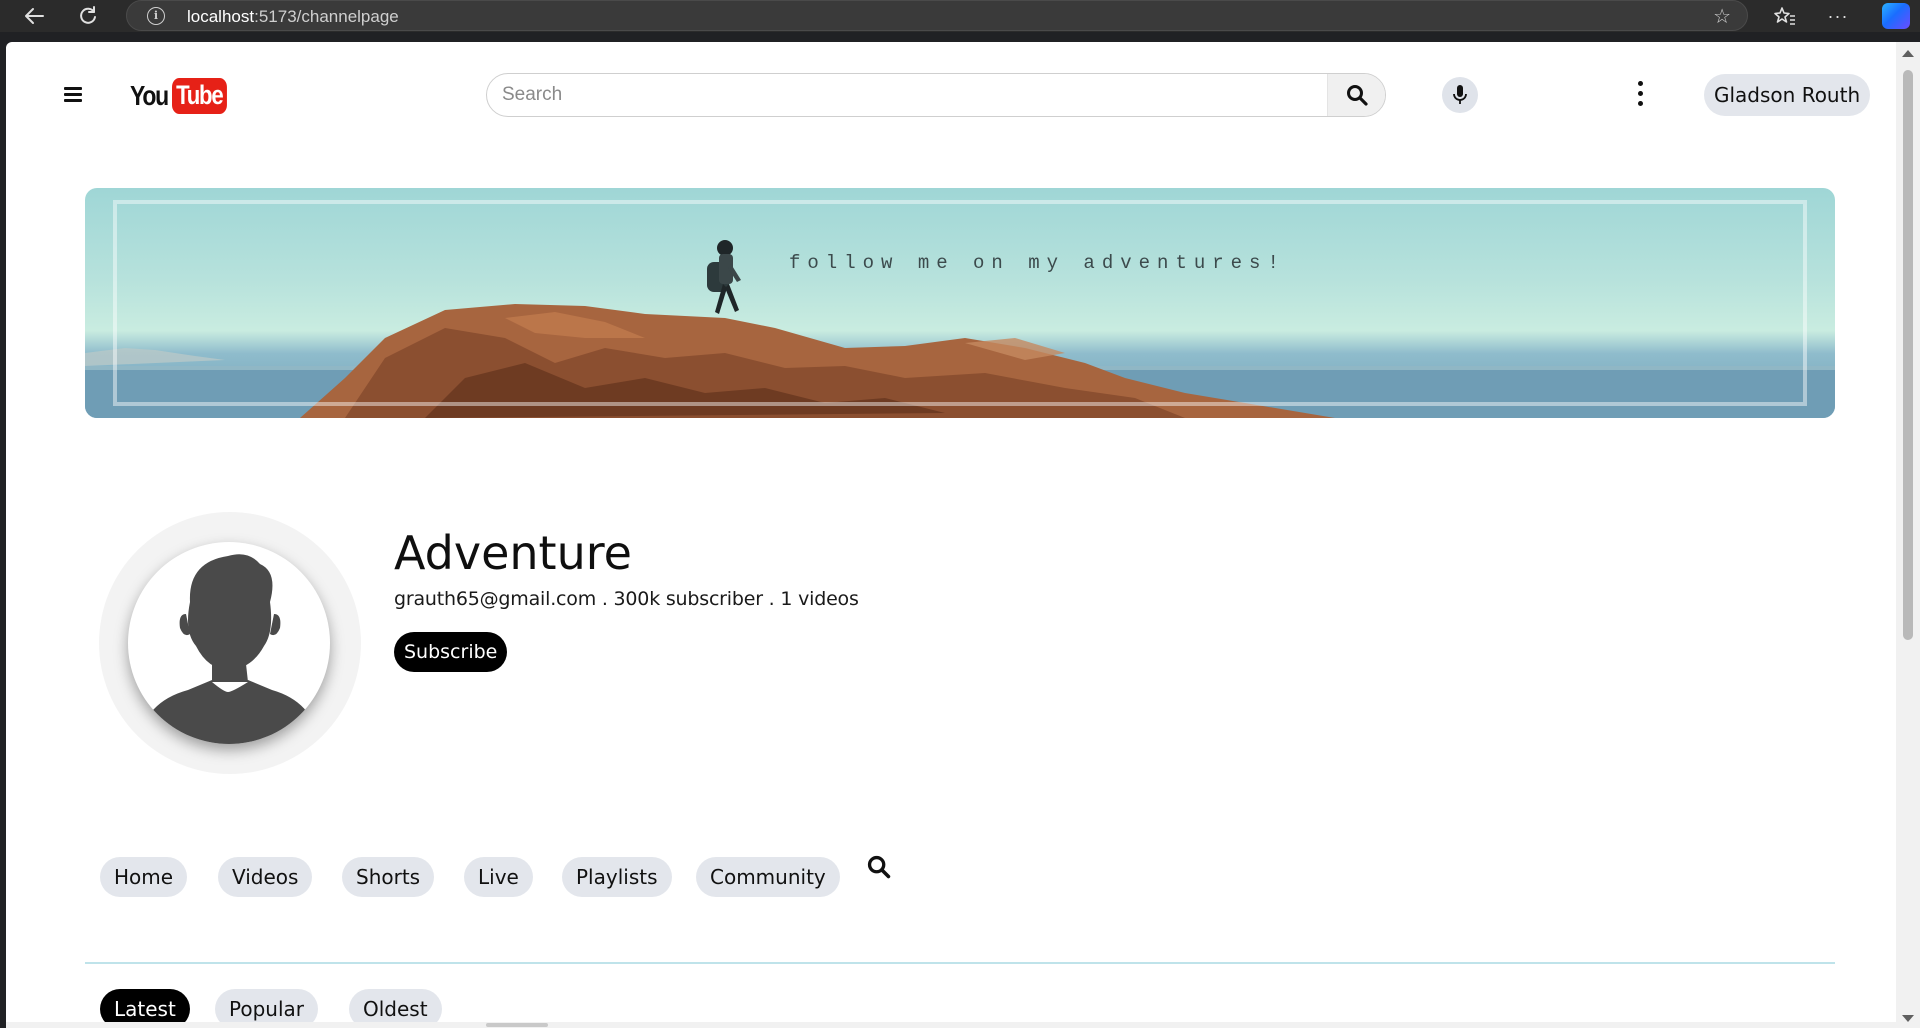 Image resolution: width=1920 pixels, height=1028 pixels. I want to click on menu-icon, so click(73, 94).